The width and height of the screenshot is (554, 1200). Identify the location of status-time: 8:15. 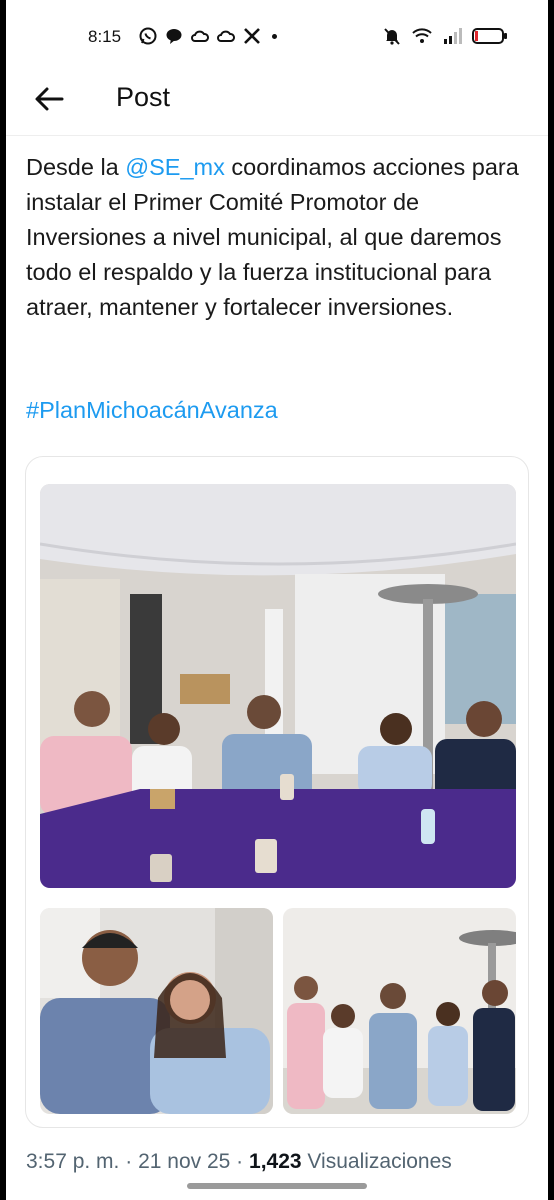
(105, 36).